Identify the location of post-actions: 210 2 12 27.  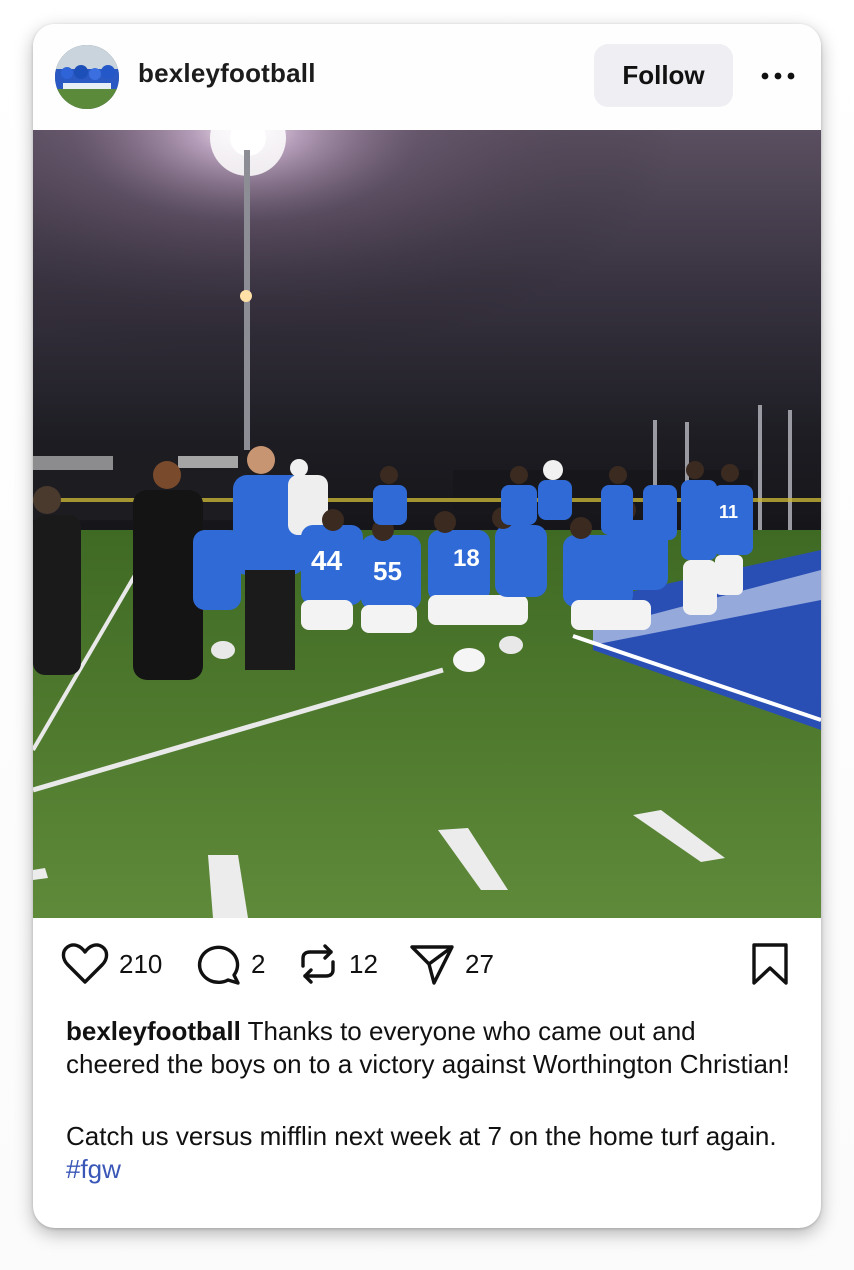
(427, 965).